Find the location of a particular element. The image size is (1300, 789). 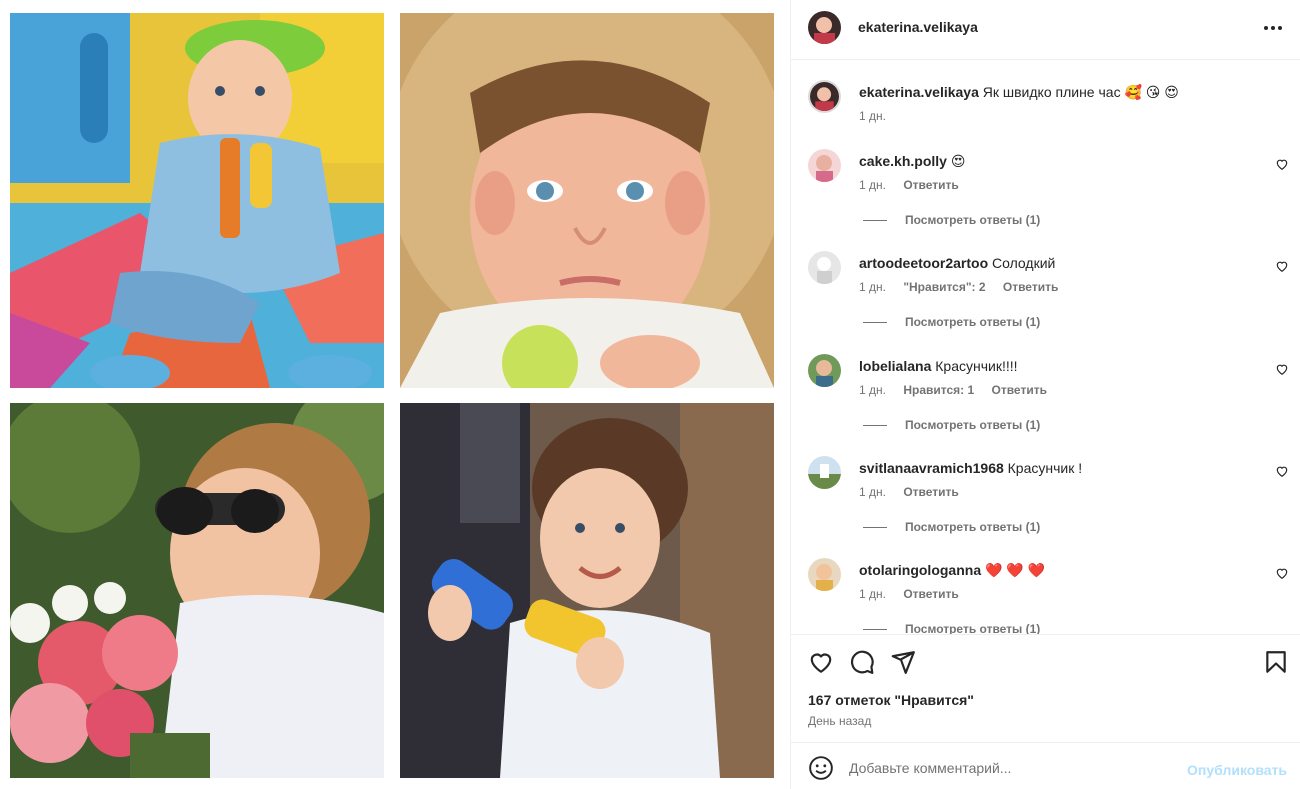

comment-meta: 1 дн. is located at coordinates (879, 116).